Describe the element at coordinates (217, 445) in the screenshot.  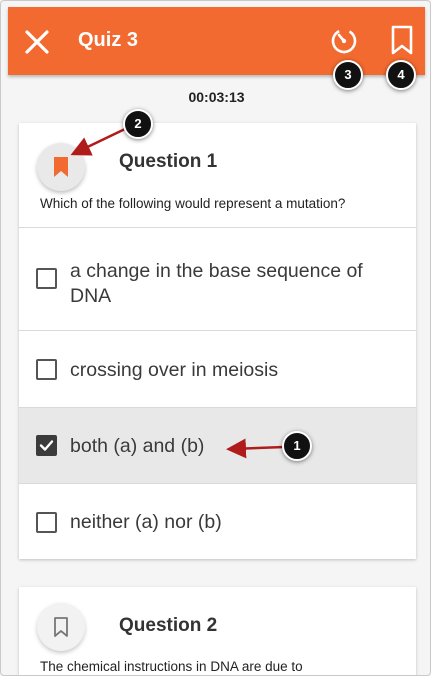
I see `answer-option-selected: both (a) and (b)` at that location.